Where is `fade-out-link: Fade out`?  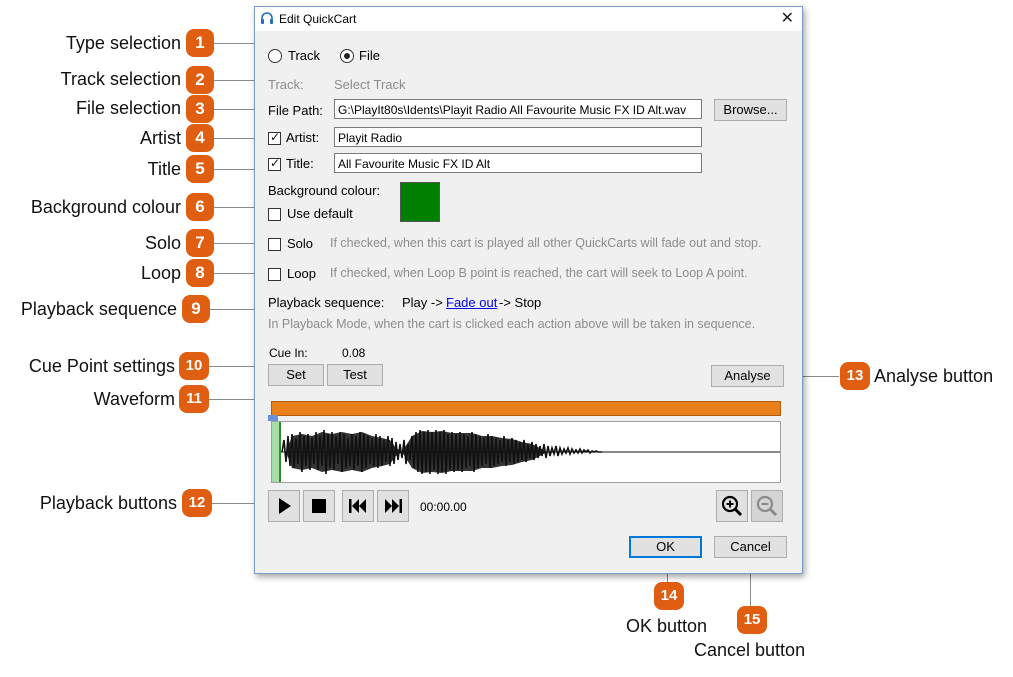
fade-out-link: Fade out is located at coordinates (471, 302).